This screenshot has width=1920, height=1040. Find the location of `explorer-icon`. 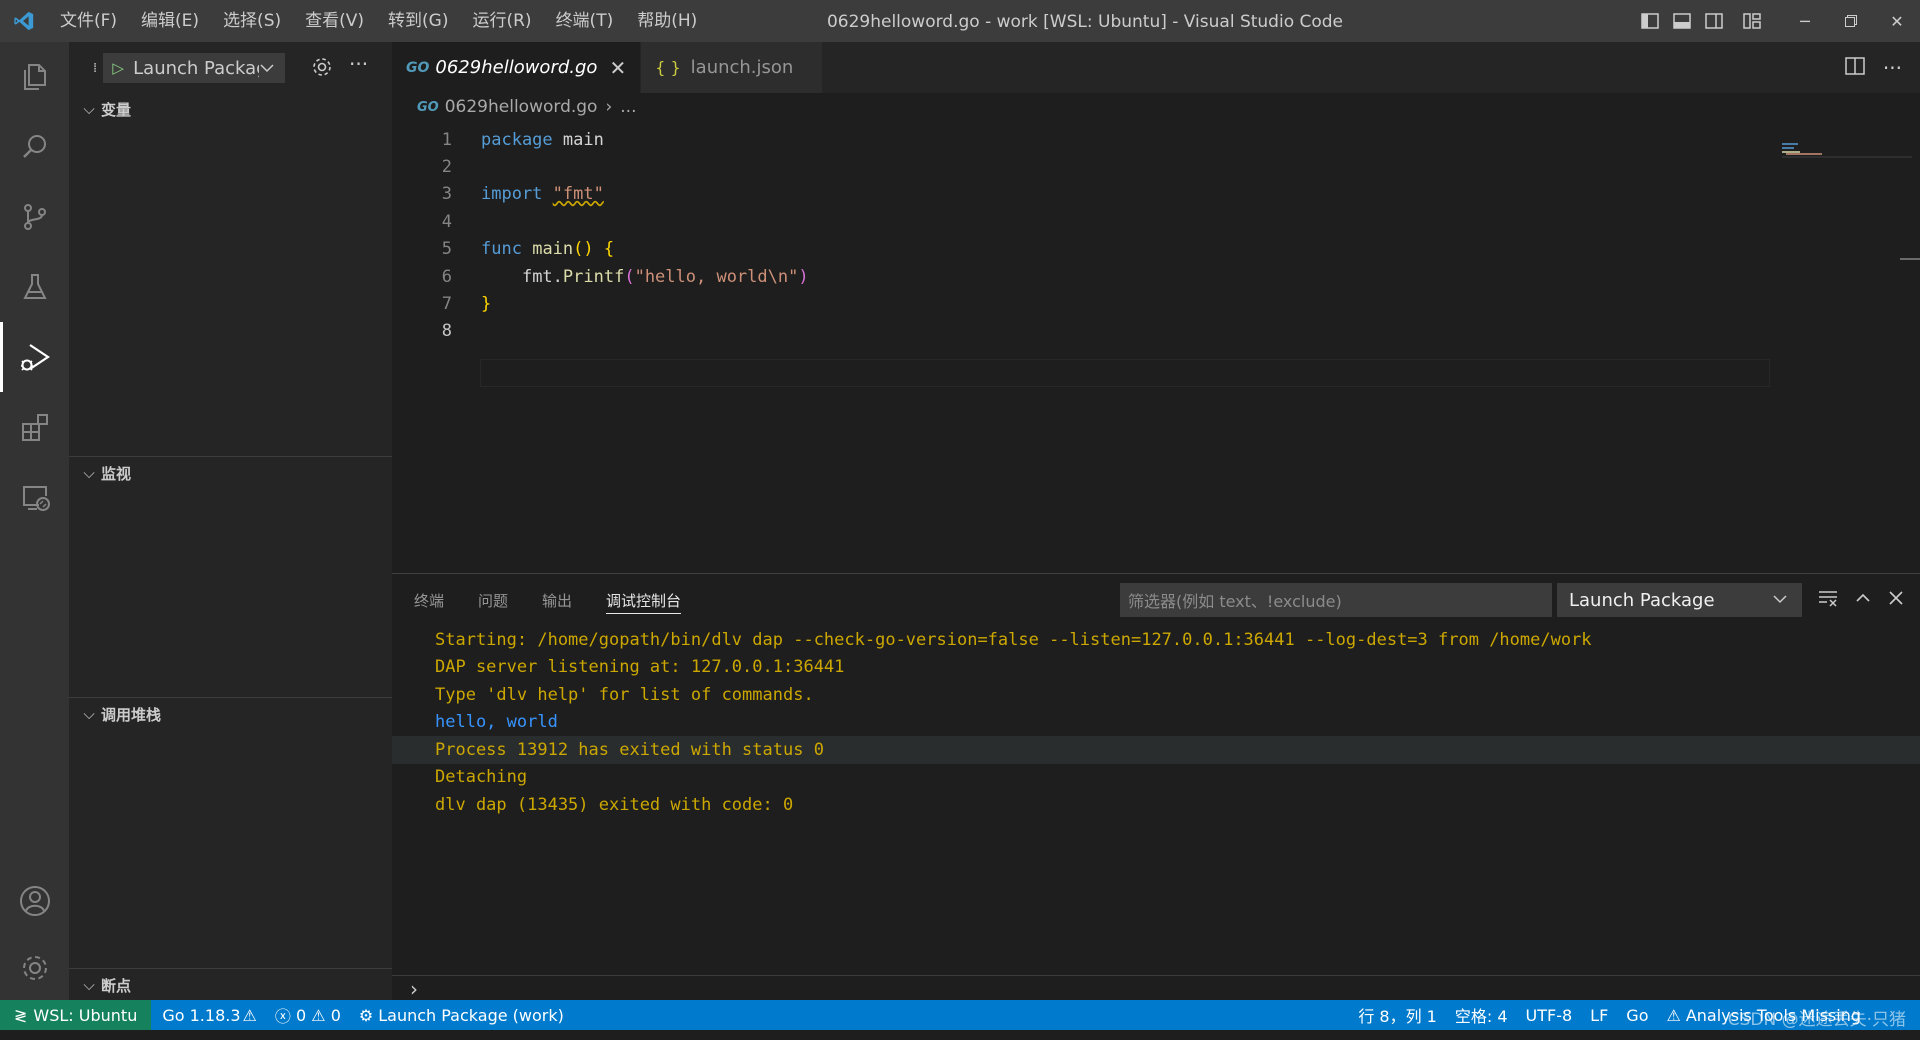

explorer-icon is located at coordinates (34, 77).